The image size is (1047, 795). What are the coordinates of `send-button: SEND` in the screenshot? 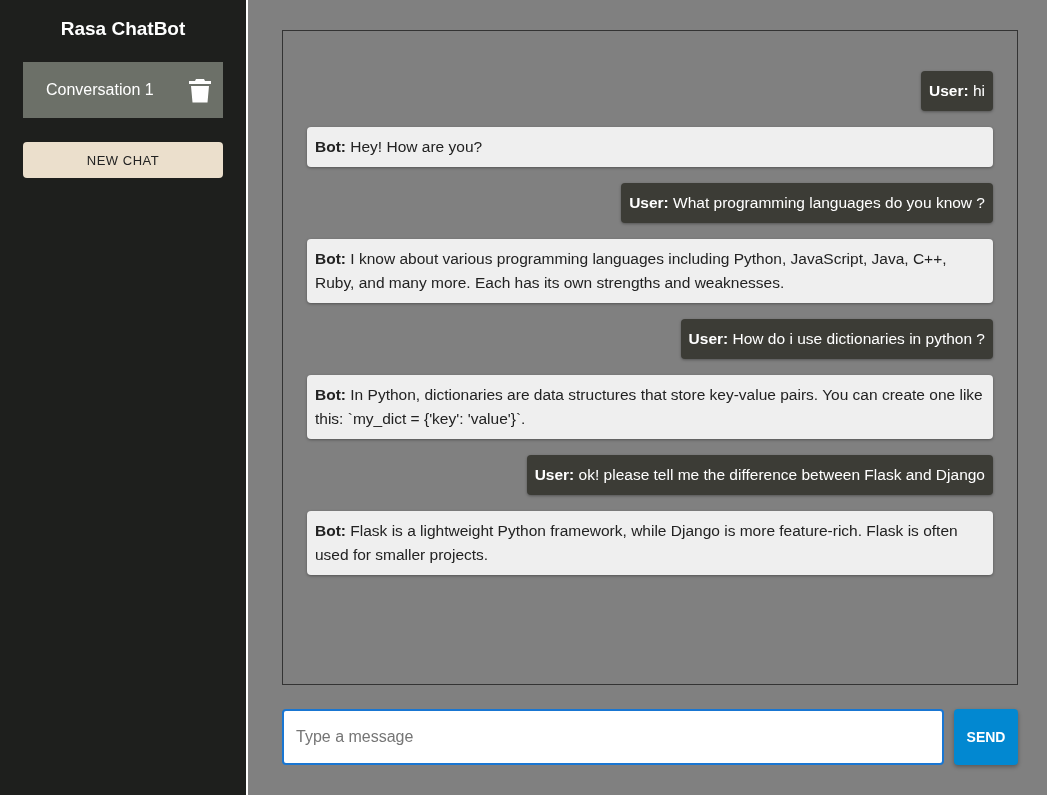 It's located at (986, 737).